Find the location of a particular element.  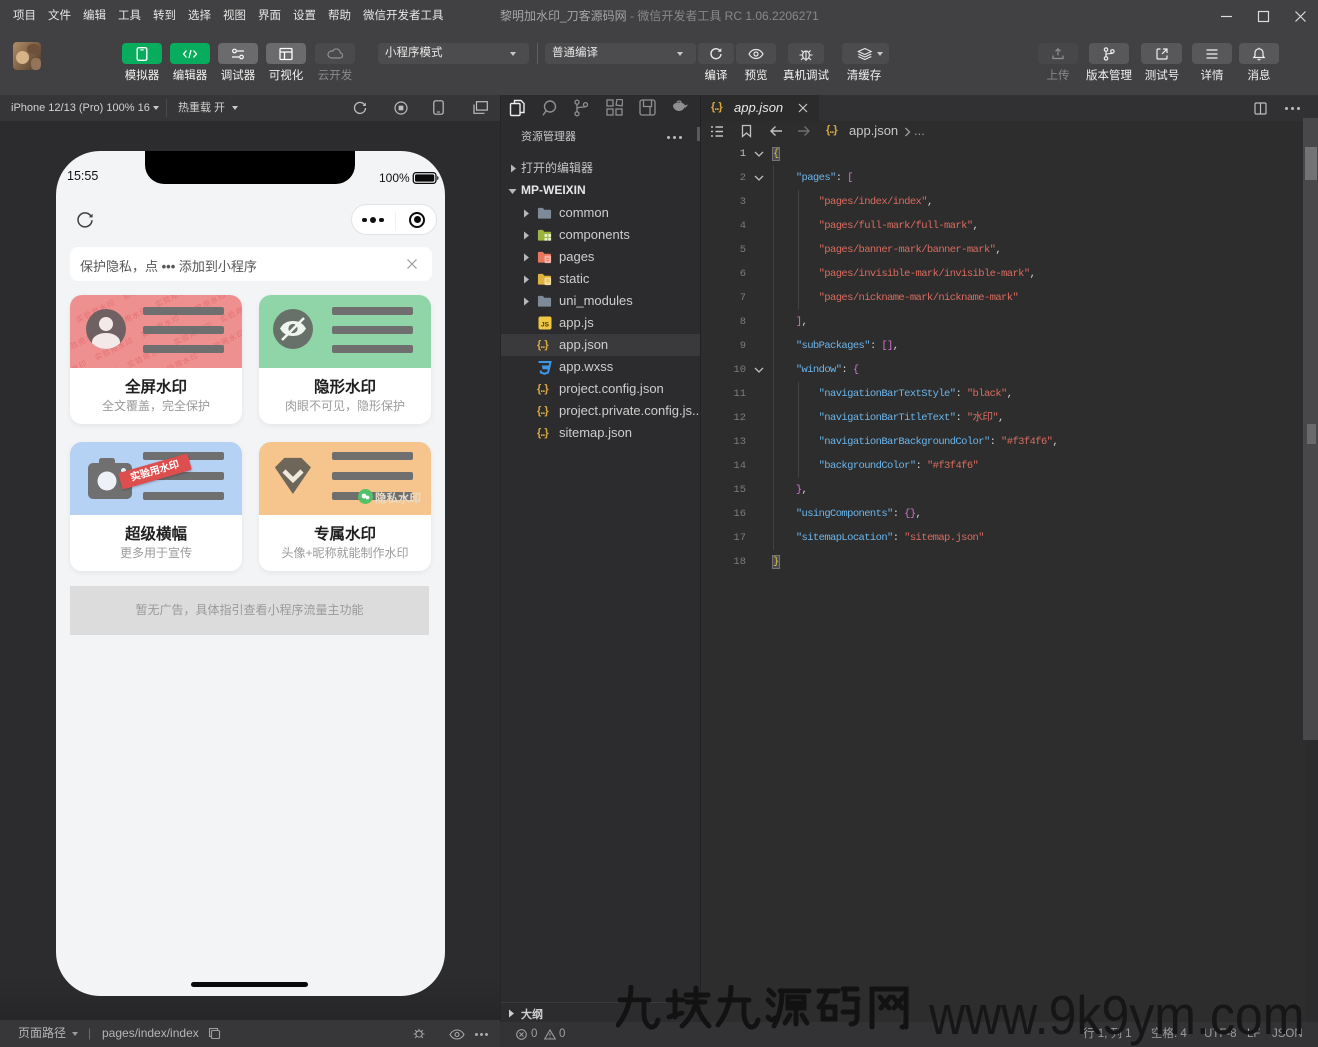

svg-text: JS is located at coordinates (545, 325).